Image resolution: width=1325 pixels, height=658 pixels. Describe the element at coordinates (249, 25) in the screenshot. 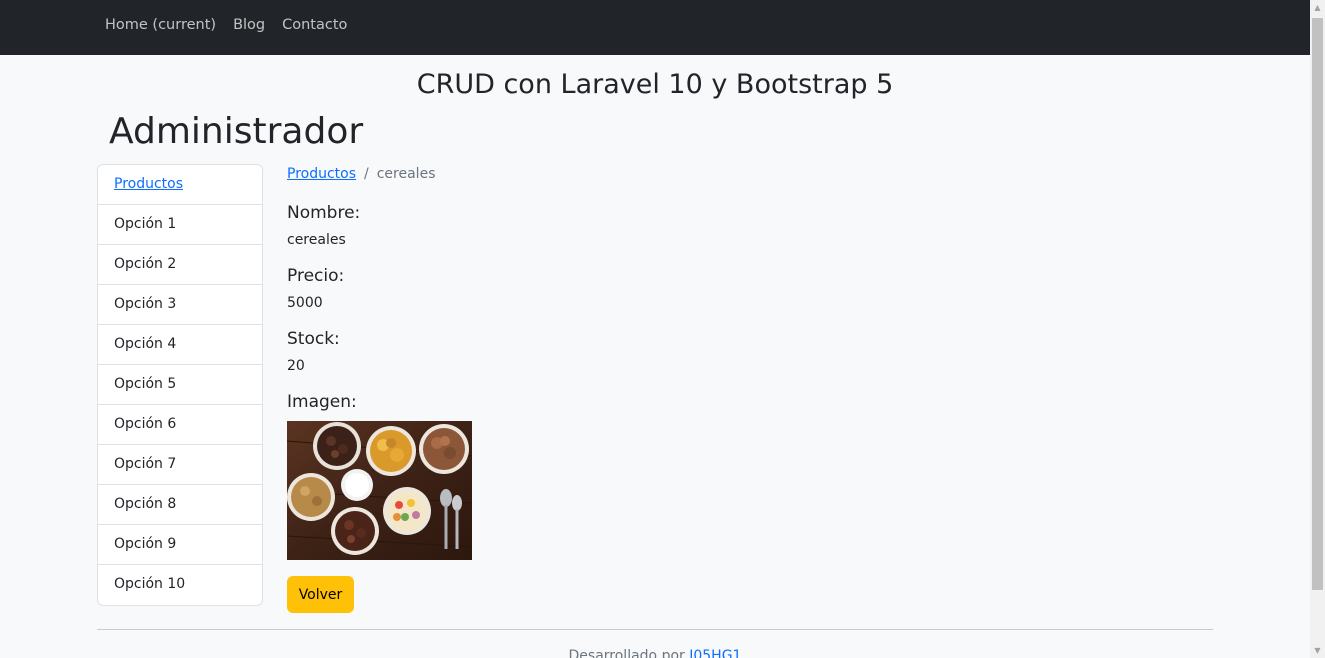

I see `nav-link-blog: Blog` at that location.